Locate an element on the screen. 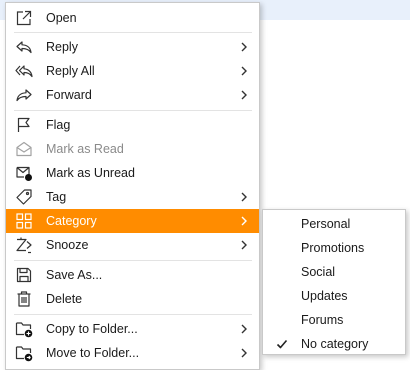  save-icon is located at coordinates (24, 275).